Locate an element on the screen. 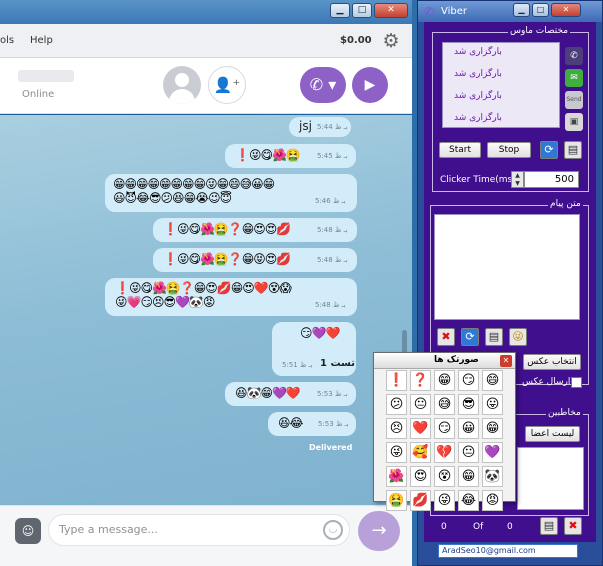 Image resolution: width=603 pixels, height=566 pixels. emoji-sequence: ❗😜😋🌺🤮❓😁😍😍💋 is located at coordinates (227, 229).